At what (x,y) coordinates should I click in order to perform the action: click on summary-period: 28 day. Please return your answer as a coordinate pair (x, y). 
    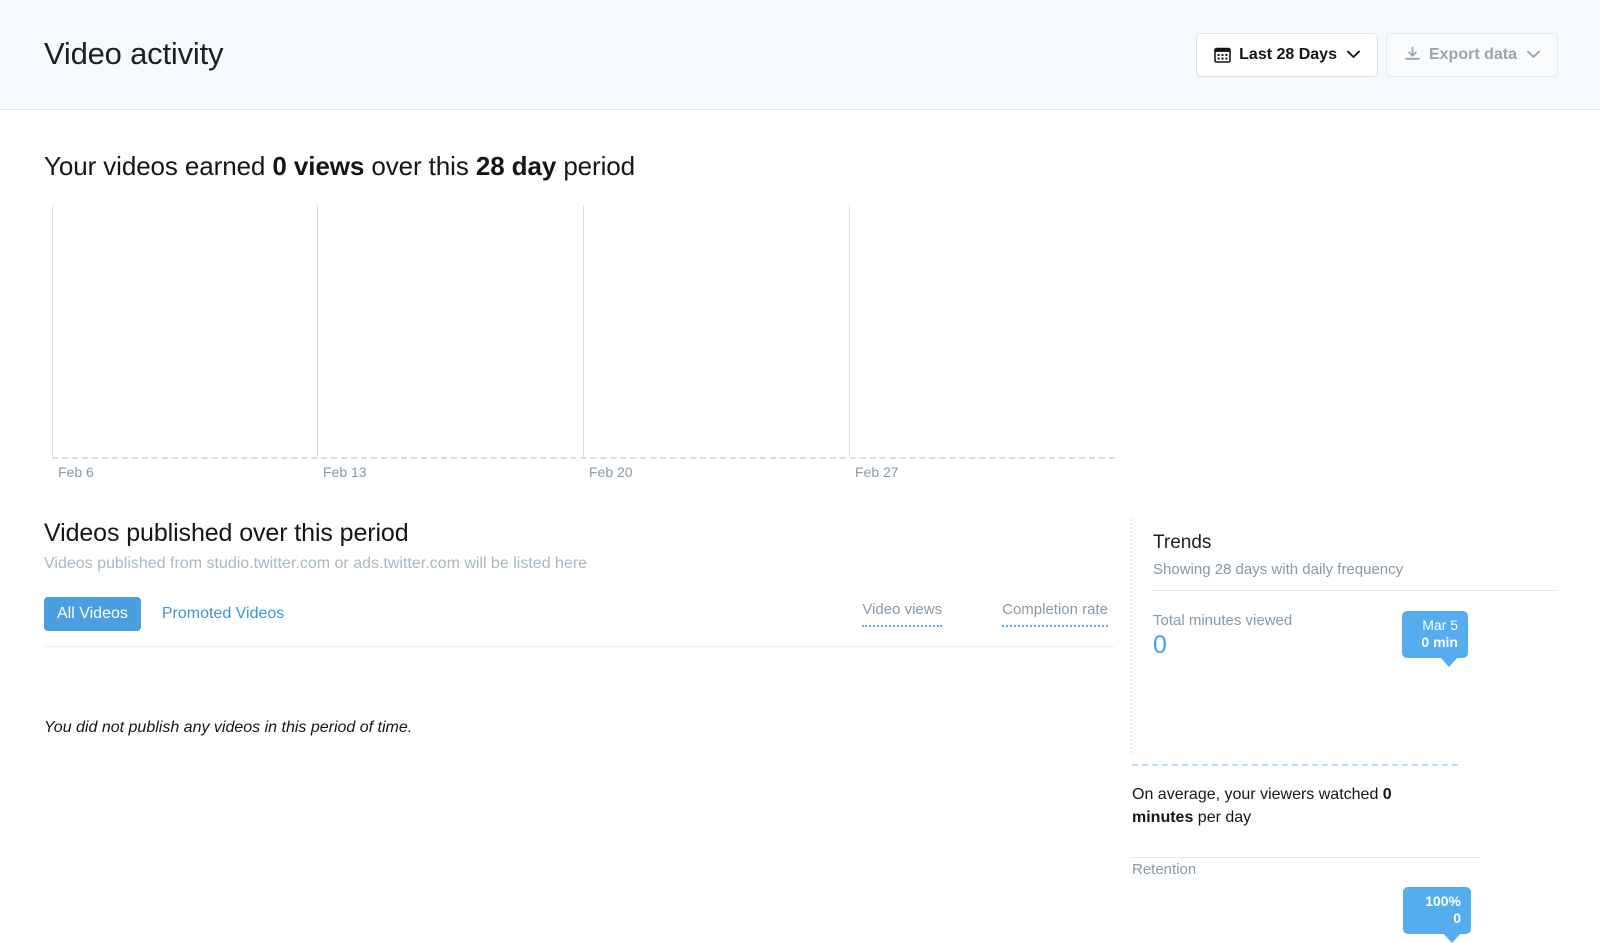
    Looking at the image, I should click on (516, 166).